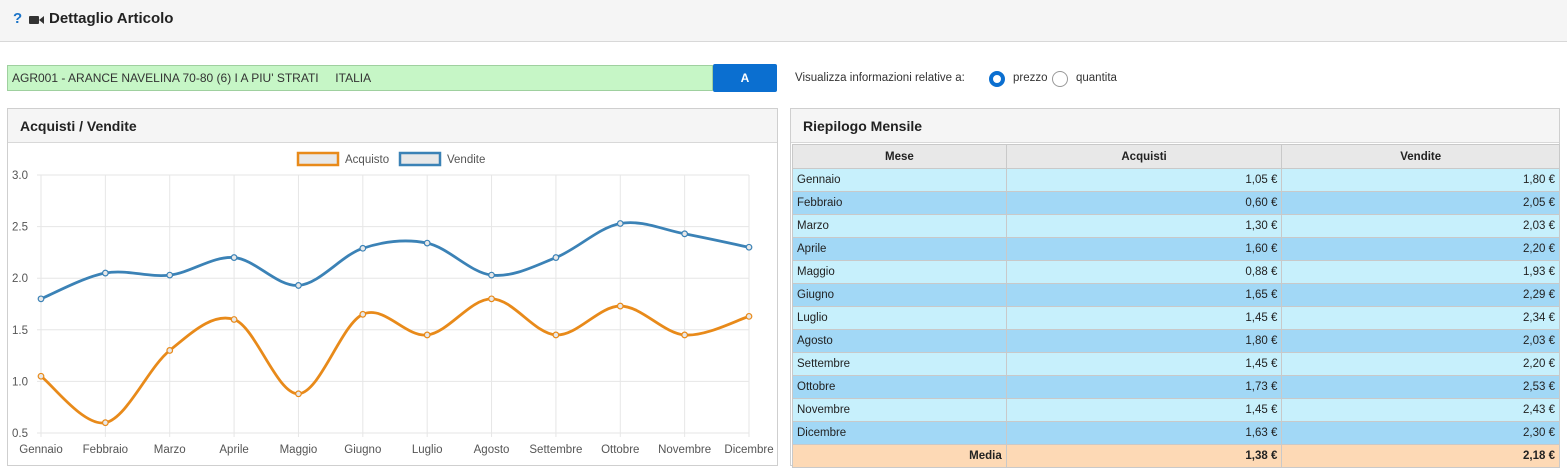 The width and height of the screenshot is (1567, 475). Describe the element at coordinates (899, 318) in the screenshot. I see `cell-mese: Luglio` at that location.